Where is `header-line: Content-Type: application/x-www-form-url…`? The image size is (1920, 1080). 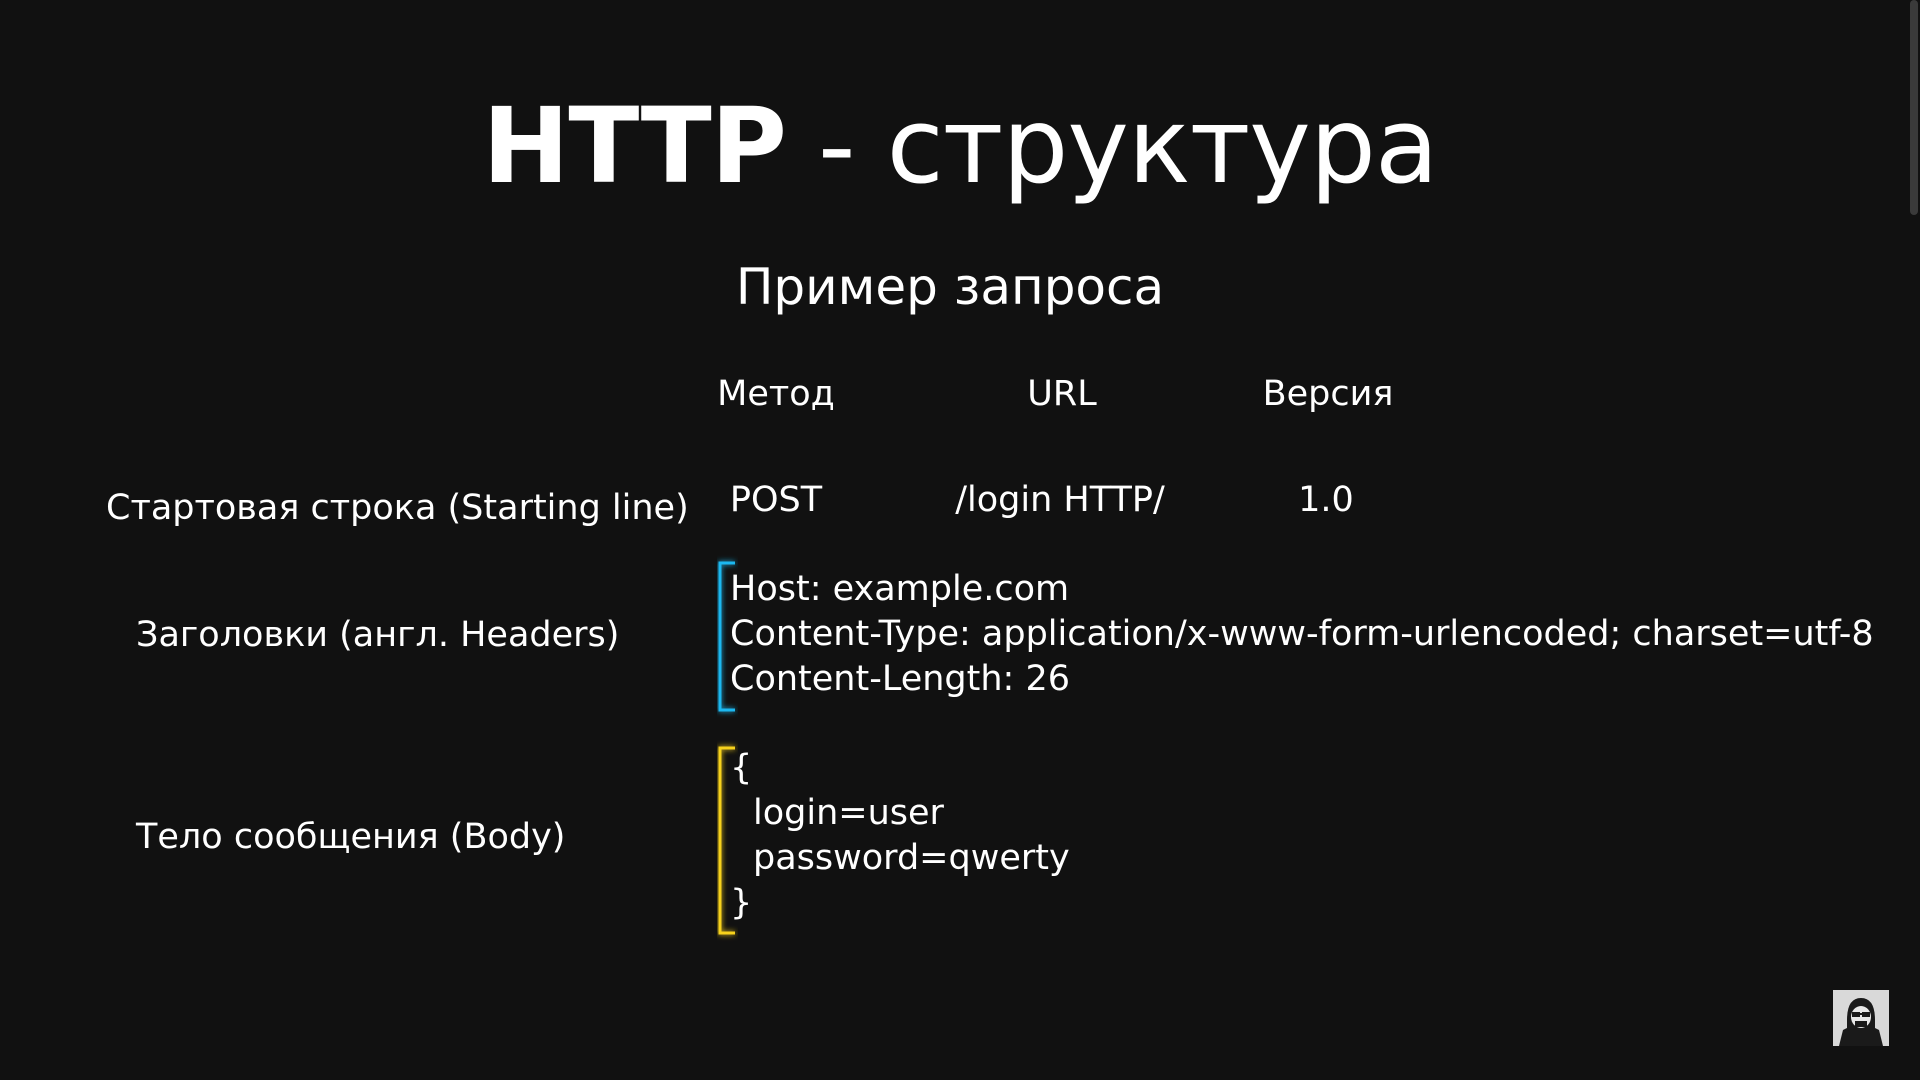
header-line: Content-Type: application/x-www-form-url… is located at coordinates (1302, 634).